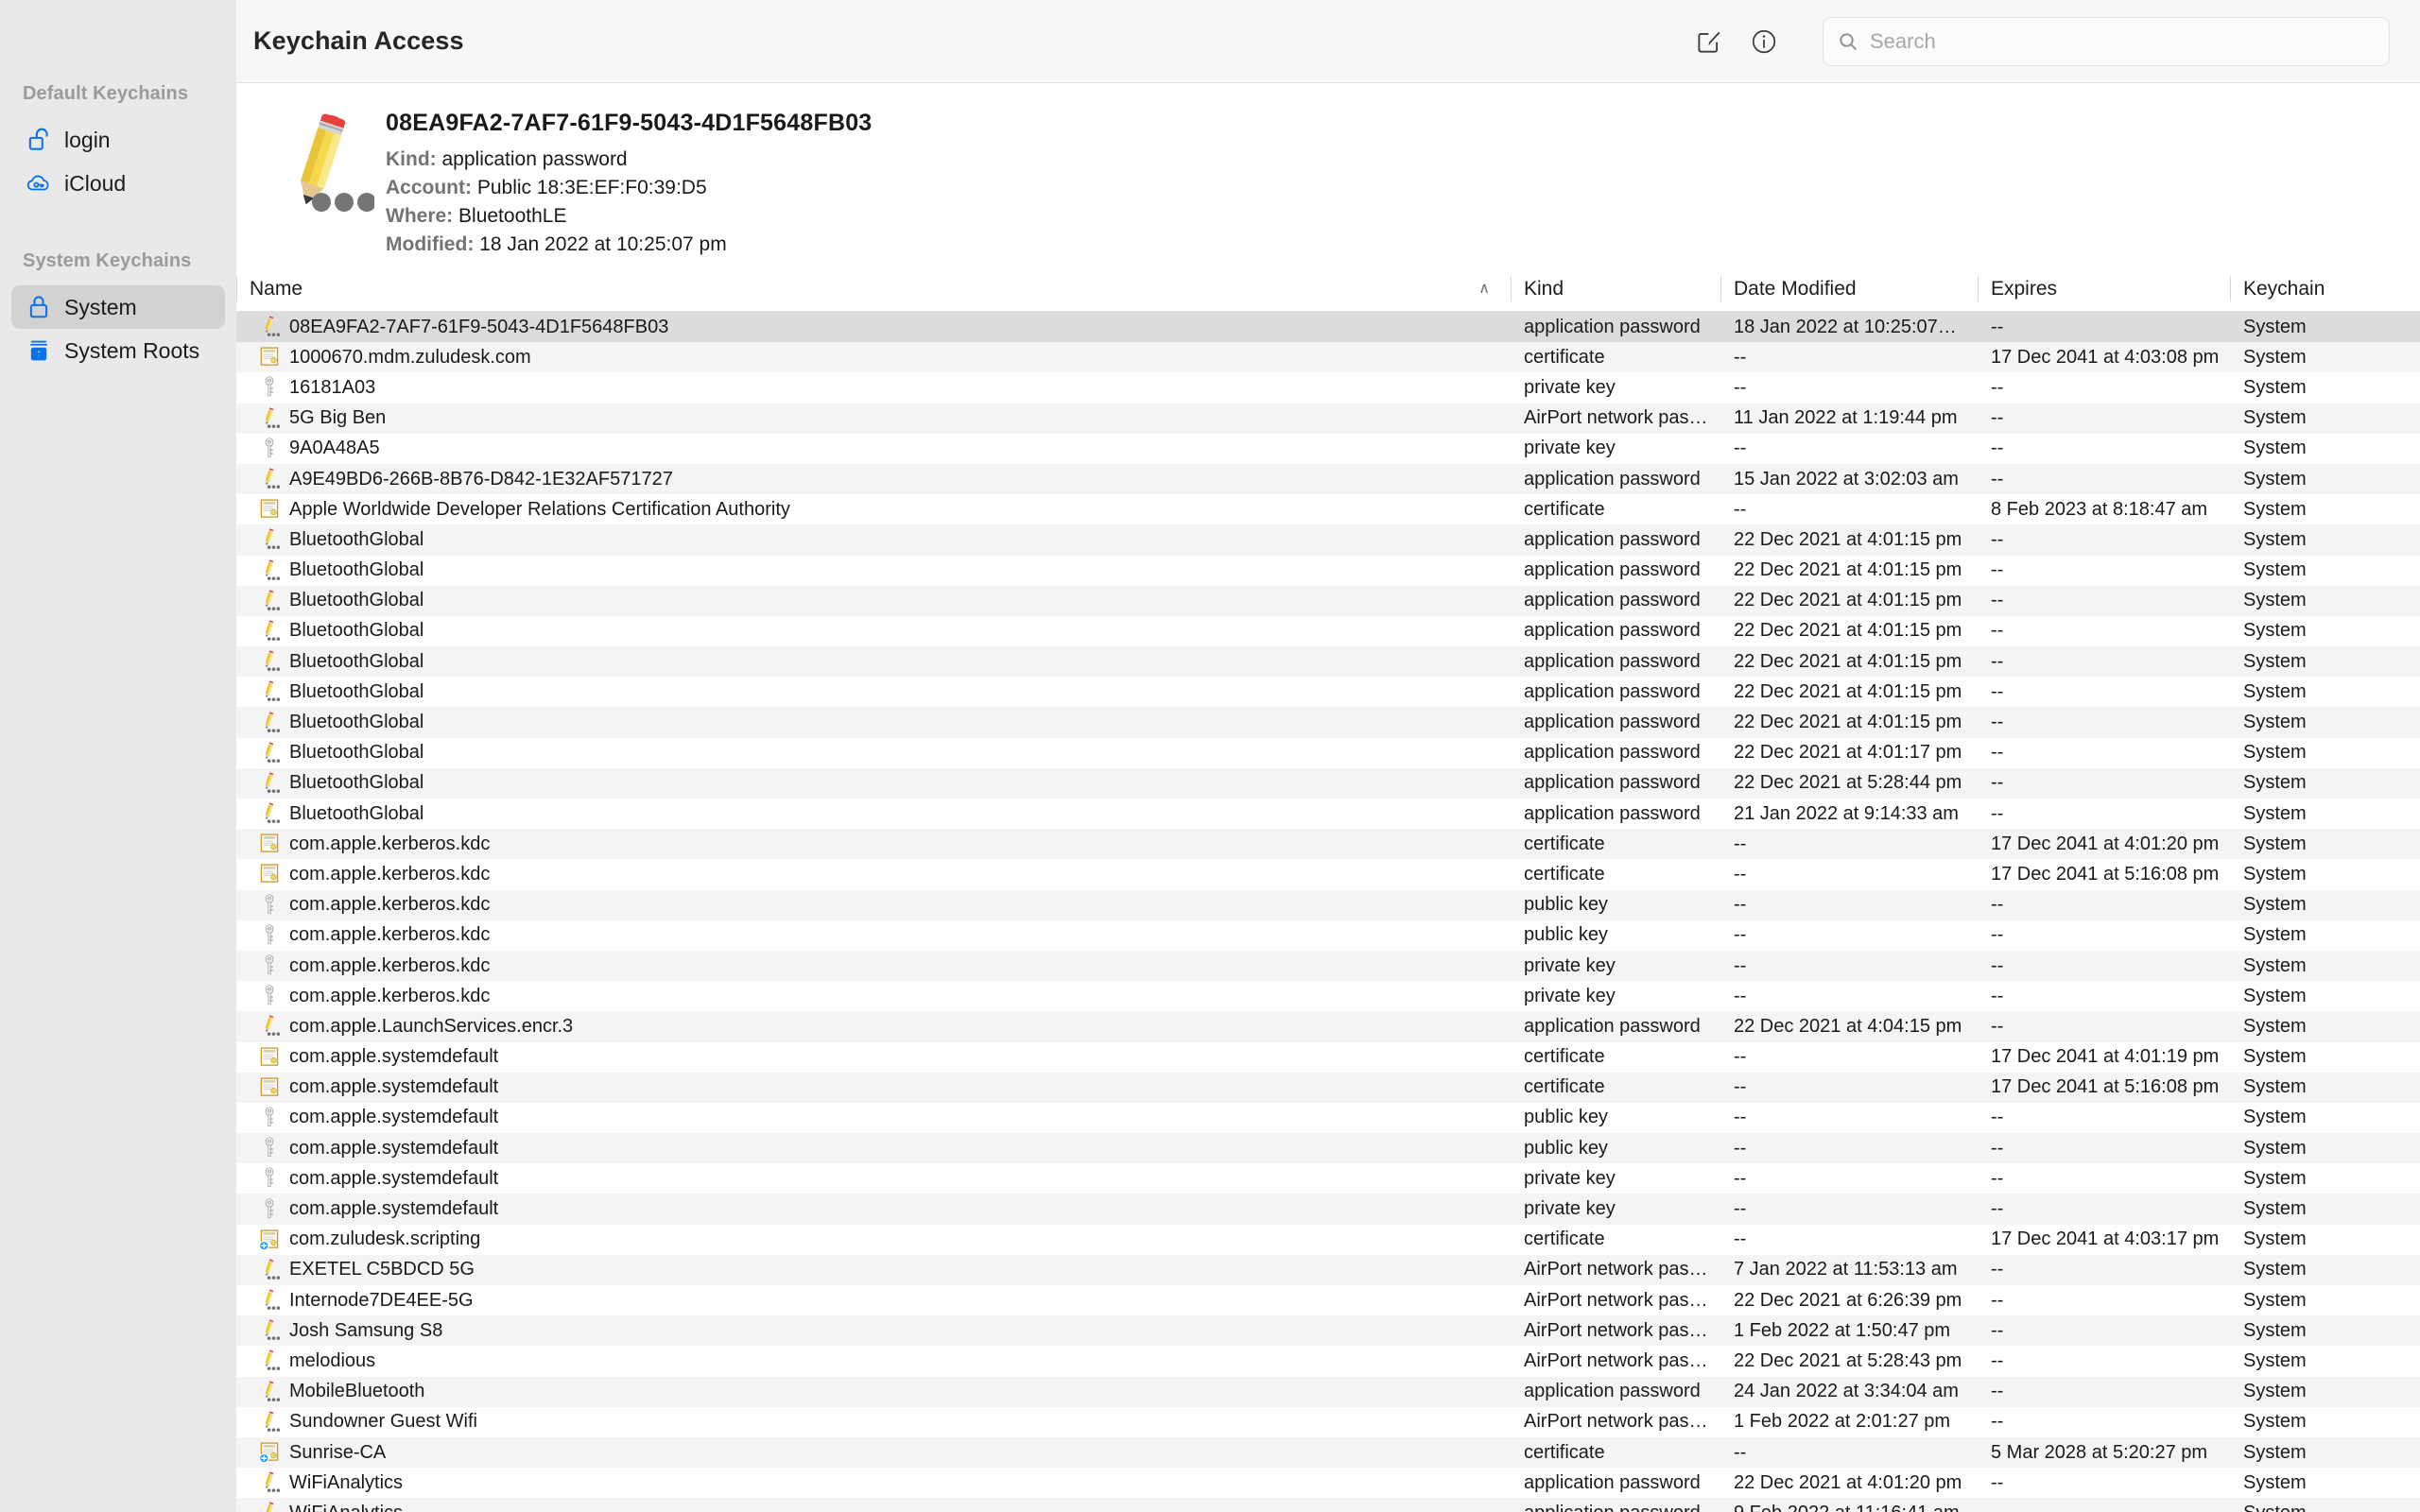 The height and width of the screenshot is (1512, 2420). Describe the element at coordinates (874, 570) in the screenshot. I see `cell-name: BluetoothGlobal` at that location.